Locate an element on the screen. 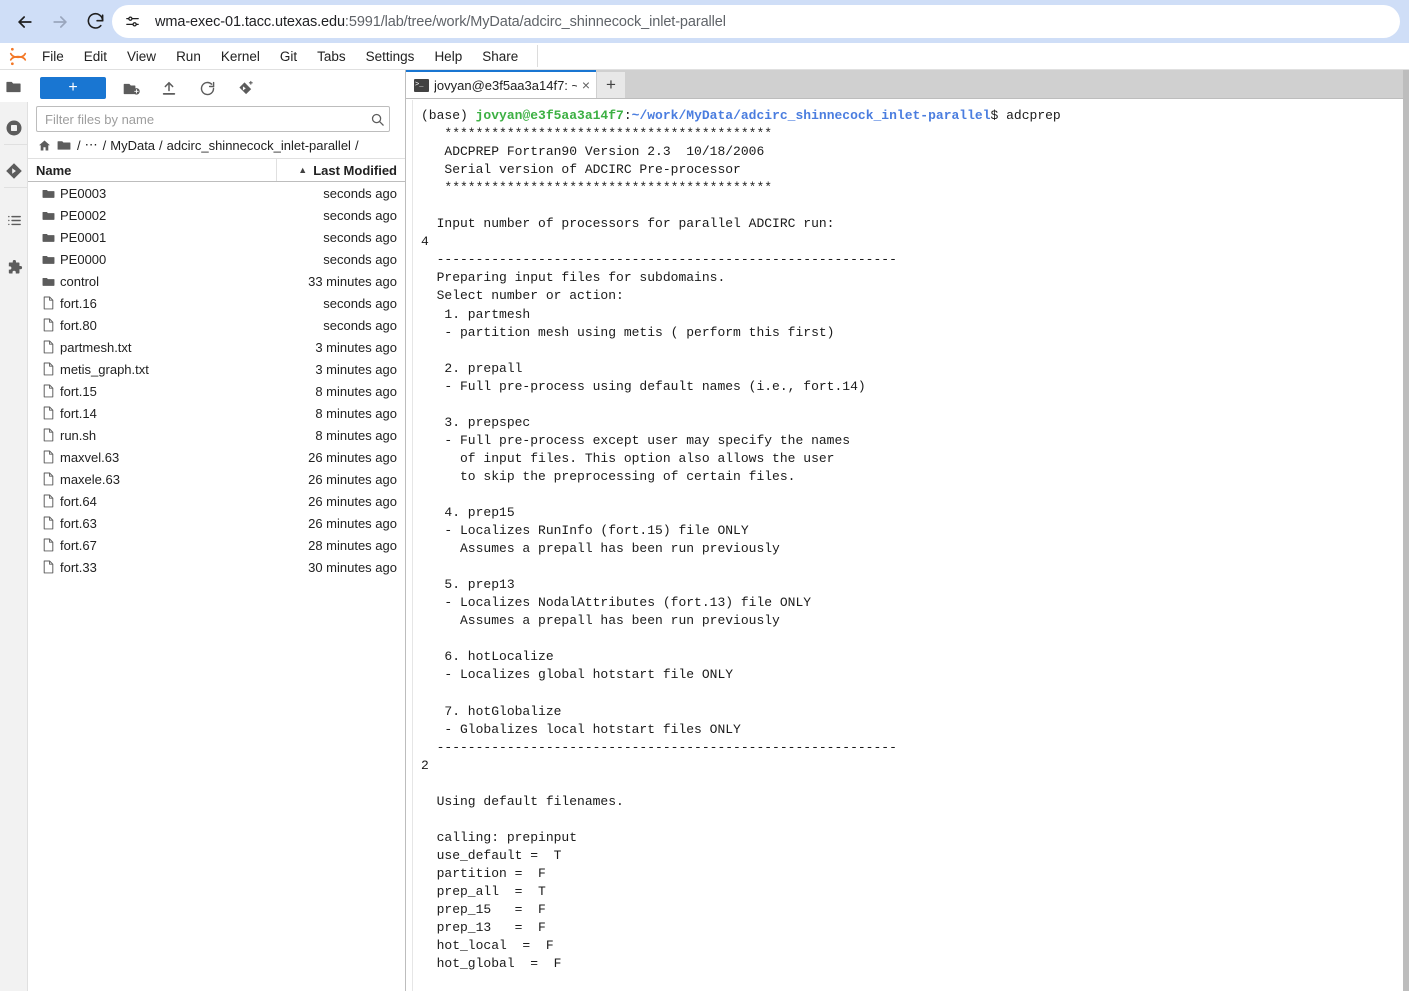 This screenshot has height=991, width=1409. file-browser-toolbar: + is located at coordinates (216, 88).